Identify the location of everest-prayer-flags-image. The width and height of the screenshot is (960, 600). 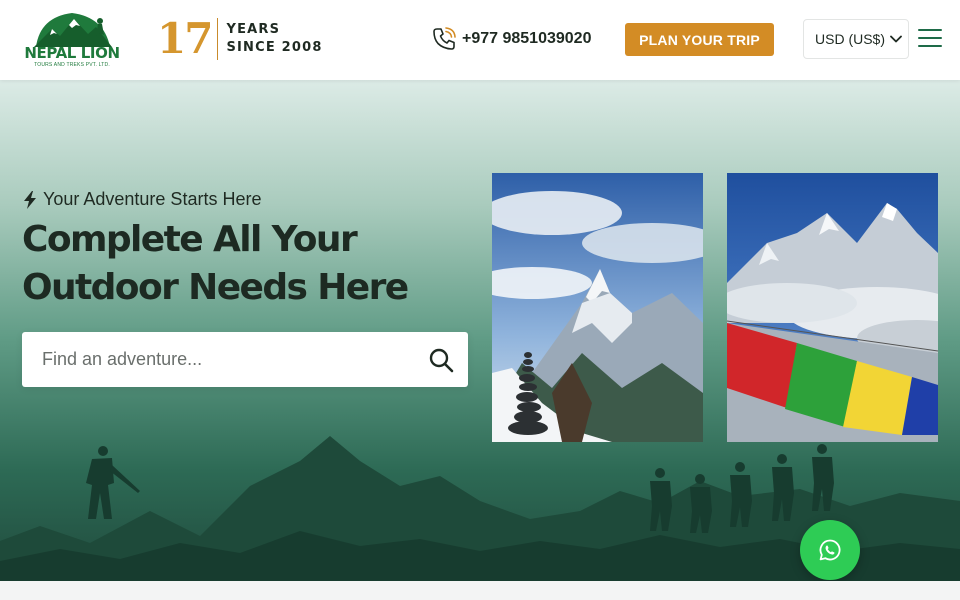
(832, 307).